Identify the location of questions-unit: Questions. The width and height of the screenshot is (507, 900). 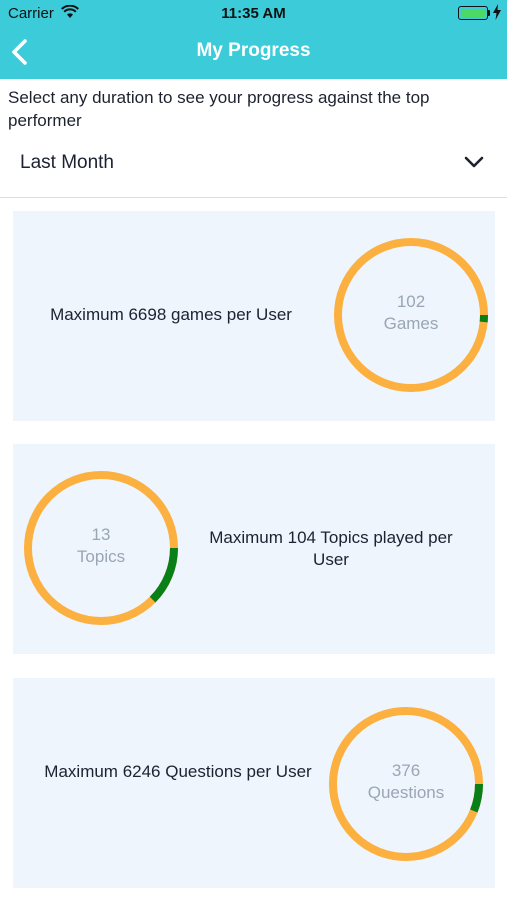
(406, 792).